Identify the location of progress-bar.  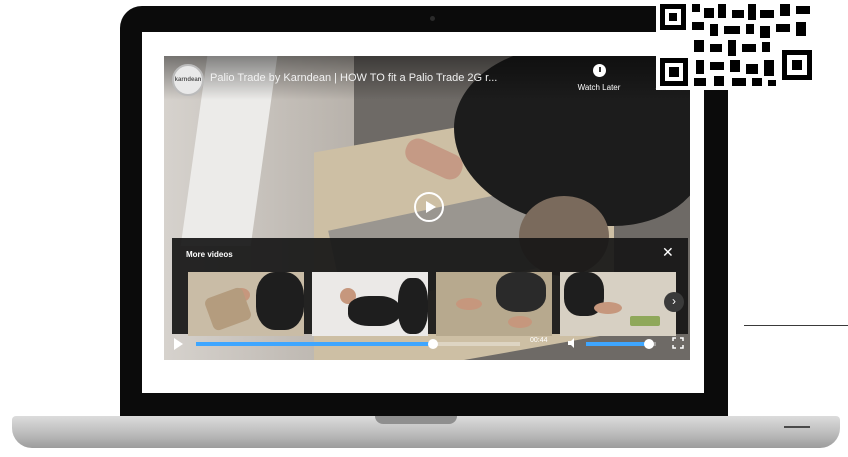
(358, 344).